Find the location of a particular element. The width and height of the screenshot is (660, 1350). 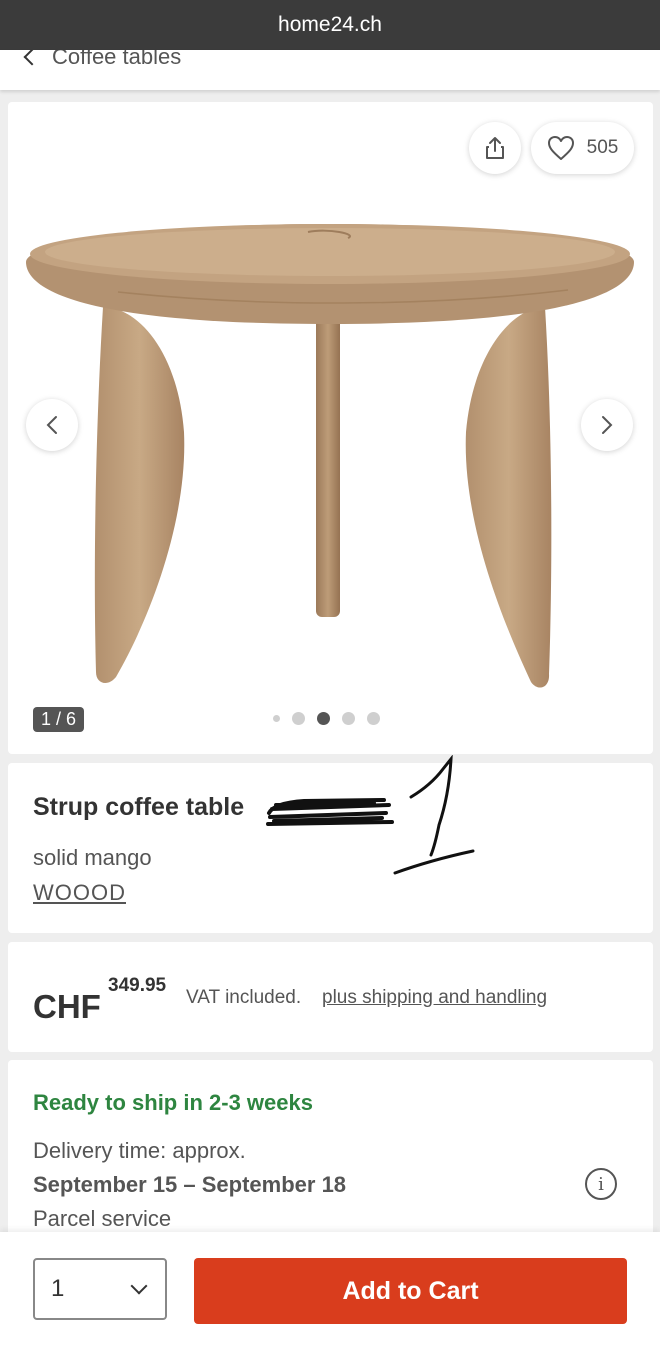

delivery-dates: September 15 – September 18 is located at coordinates (190, 1184).